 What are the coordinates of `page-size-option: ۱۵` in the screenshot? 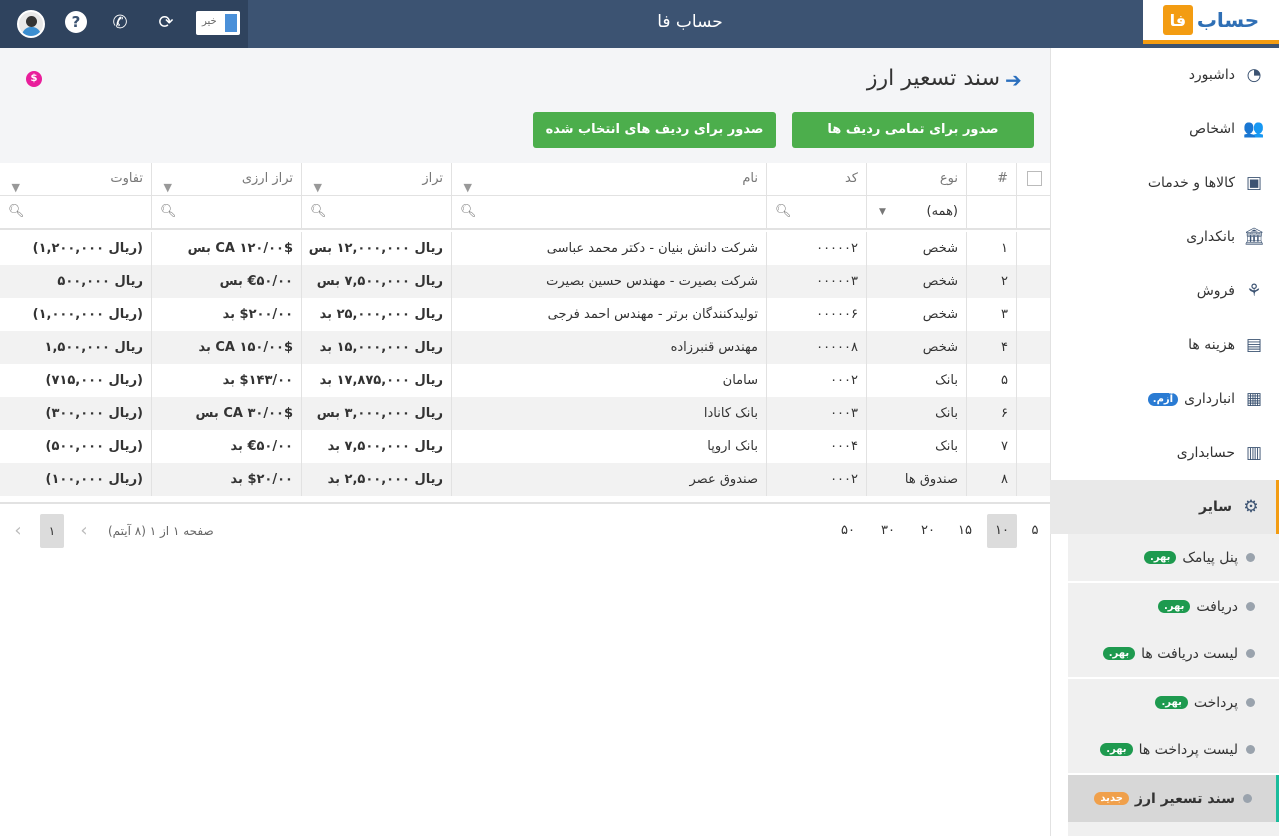 It's located at (965, 531).